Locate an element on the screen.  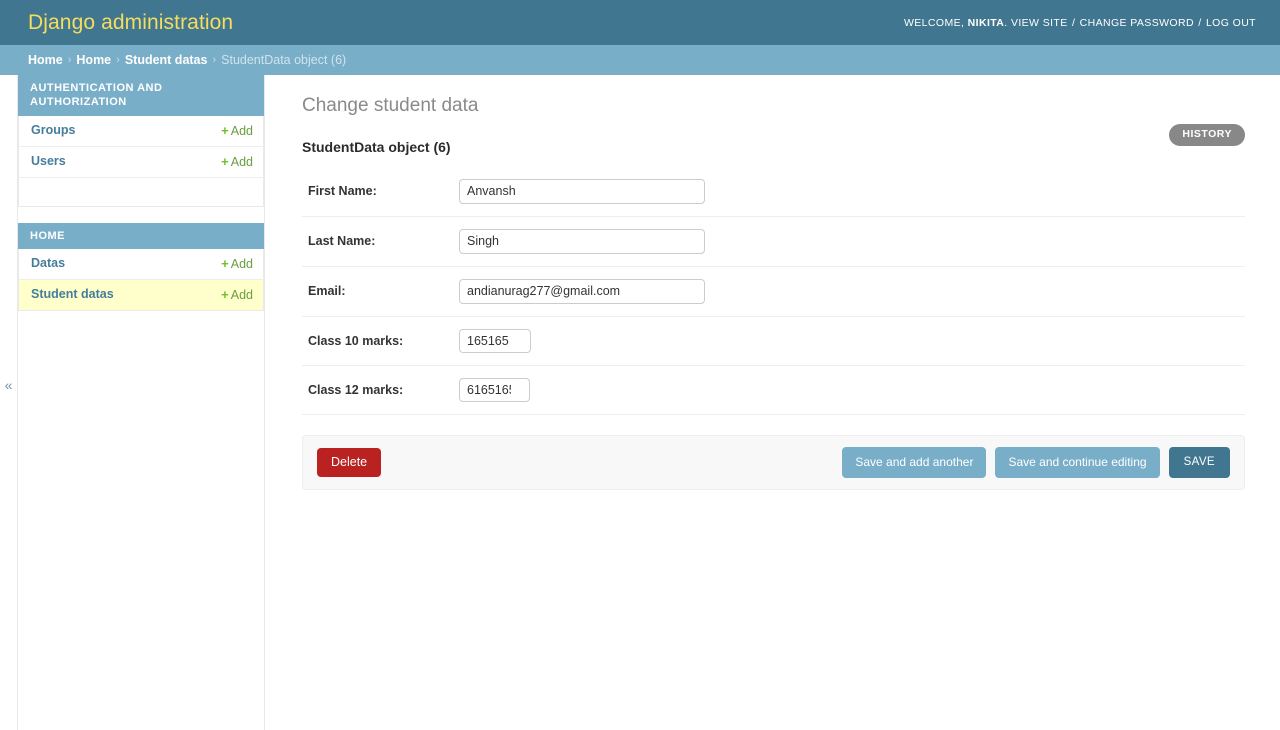
breadcrumb-item-current: StudentData object (6) is located at coordinates (284, 60).